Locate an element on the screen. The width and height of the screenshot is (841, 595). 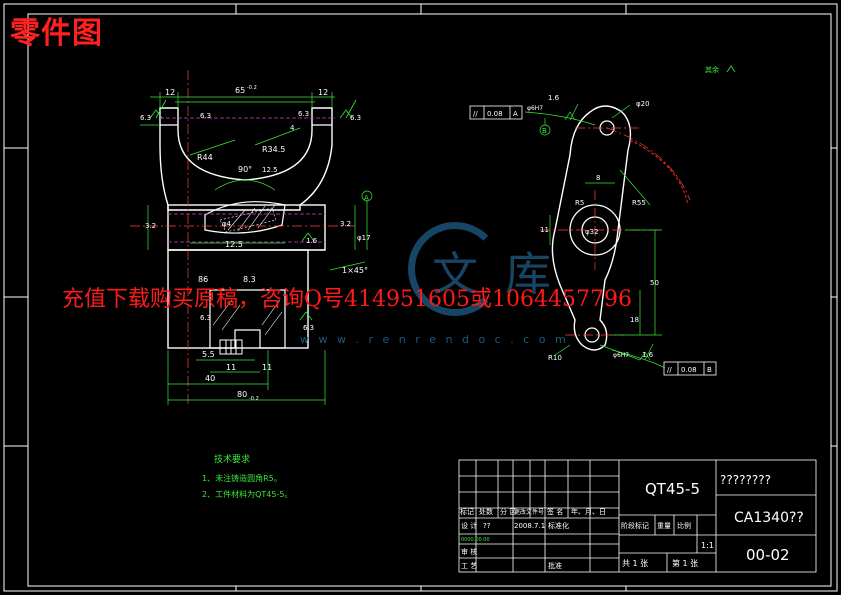
dim-phi32: φ32 is located at coordinates (592, 232).